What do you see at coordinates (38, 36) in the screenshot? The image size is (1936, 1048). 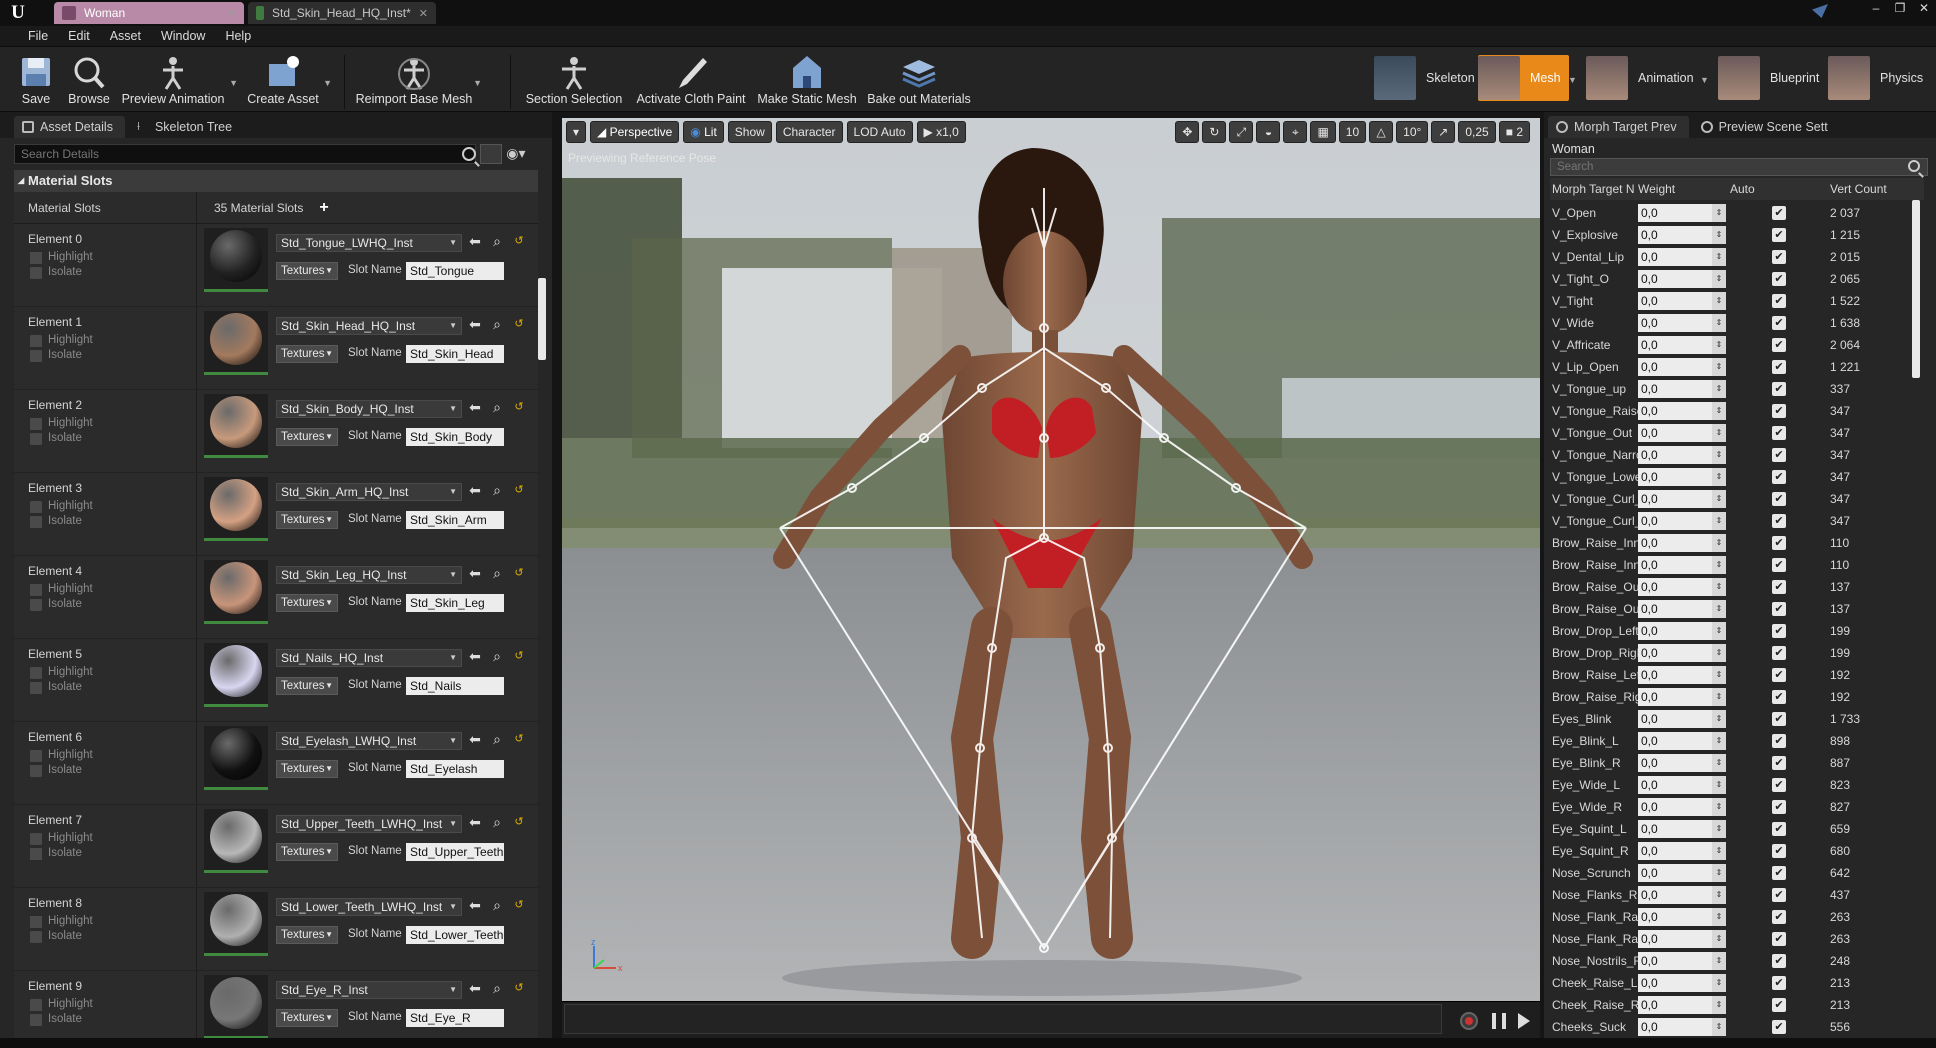 I see `menu-file: File` at bounding box center [38, 36].